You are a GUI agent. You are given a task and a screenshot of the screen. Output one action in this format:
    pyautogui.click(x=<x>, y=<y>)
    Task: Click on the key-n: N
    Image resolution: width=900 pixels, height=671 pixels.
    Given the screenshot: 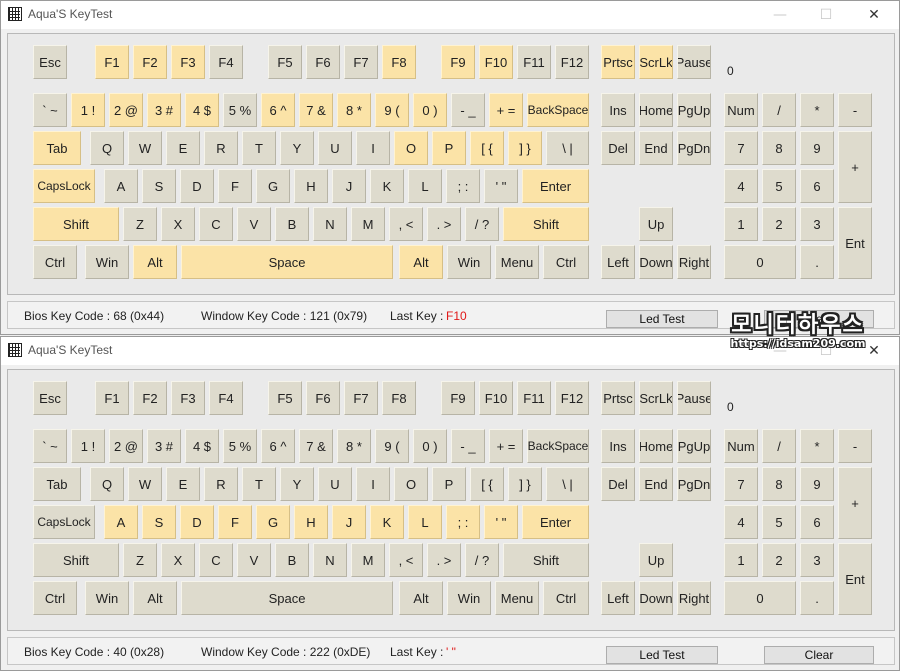 What is the action you would take?
    pyautogui.click(x=330, y=224)
    